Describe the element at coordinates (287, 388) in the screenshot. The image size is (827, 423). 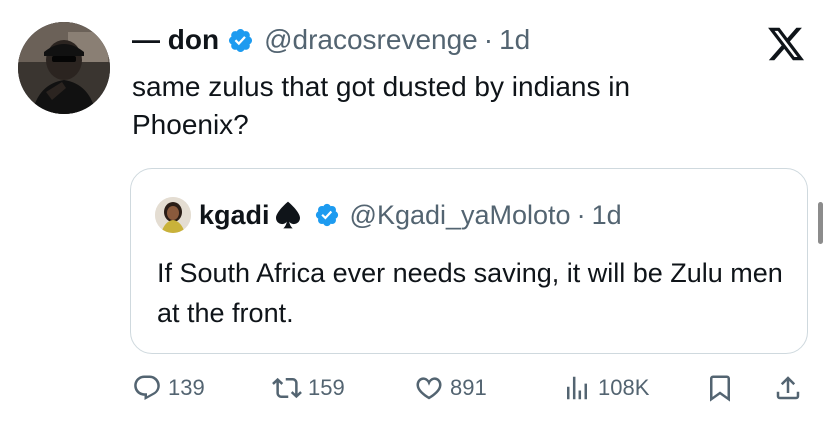
I see `retweet-icon` at that location.